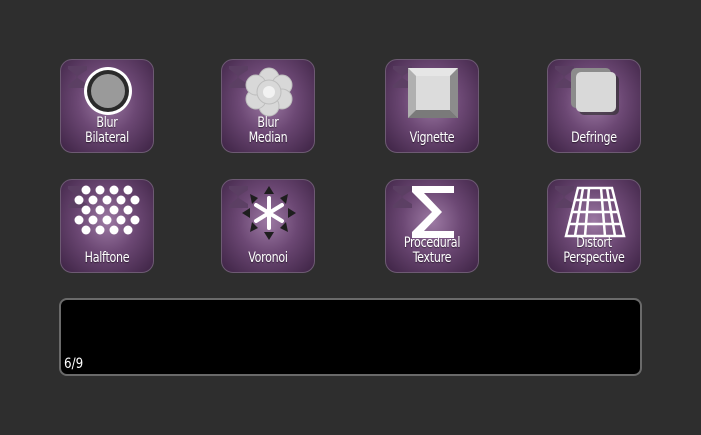  Describe the element at coordinates (594, 106) in the screenshot. I see `tile-defringe: Defringe` at that location.